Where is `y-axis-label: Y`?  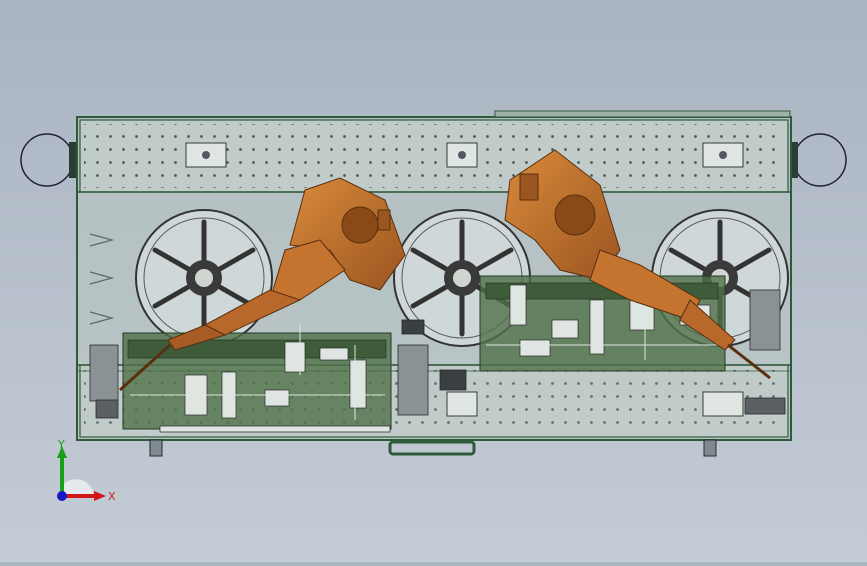
y-axis-label: Y is located at coordinates (61, 444).